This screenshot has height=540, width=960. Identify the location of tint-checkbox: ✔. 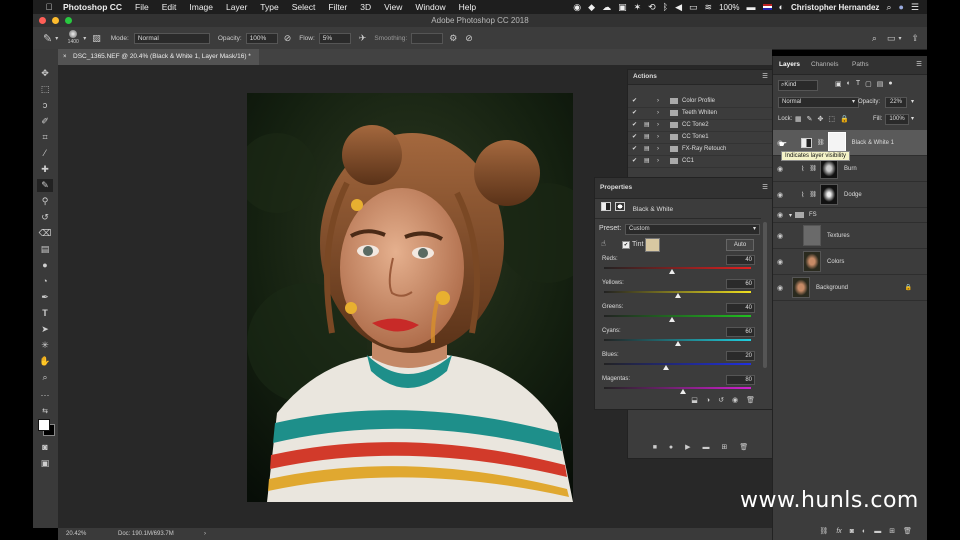
(626, 245).